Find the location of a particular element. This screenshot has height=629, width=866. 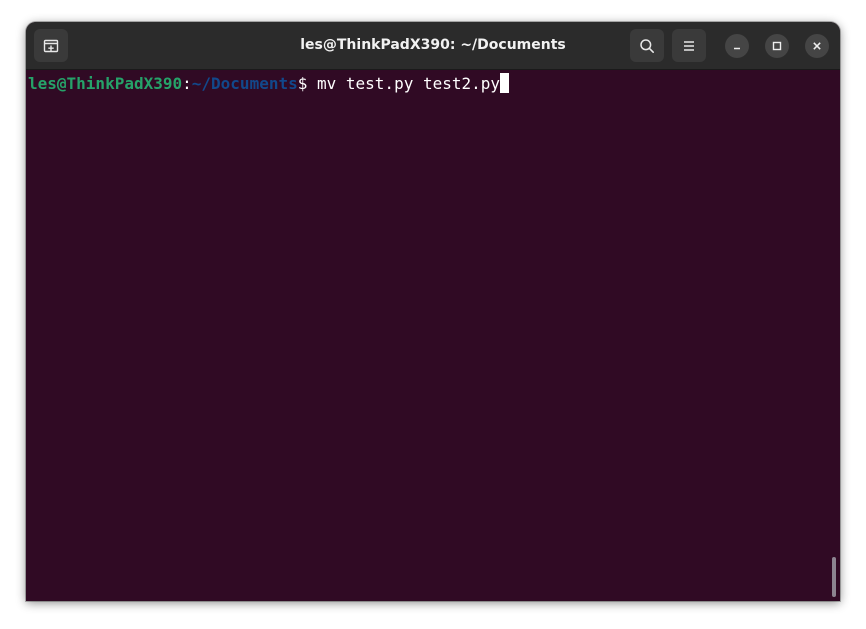

prompt-path: ~/Documents is located at coordinates (244, 83).